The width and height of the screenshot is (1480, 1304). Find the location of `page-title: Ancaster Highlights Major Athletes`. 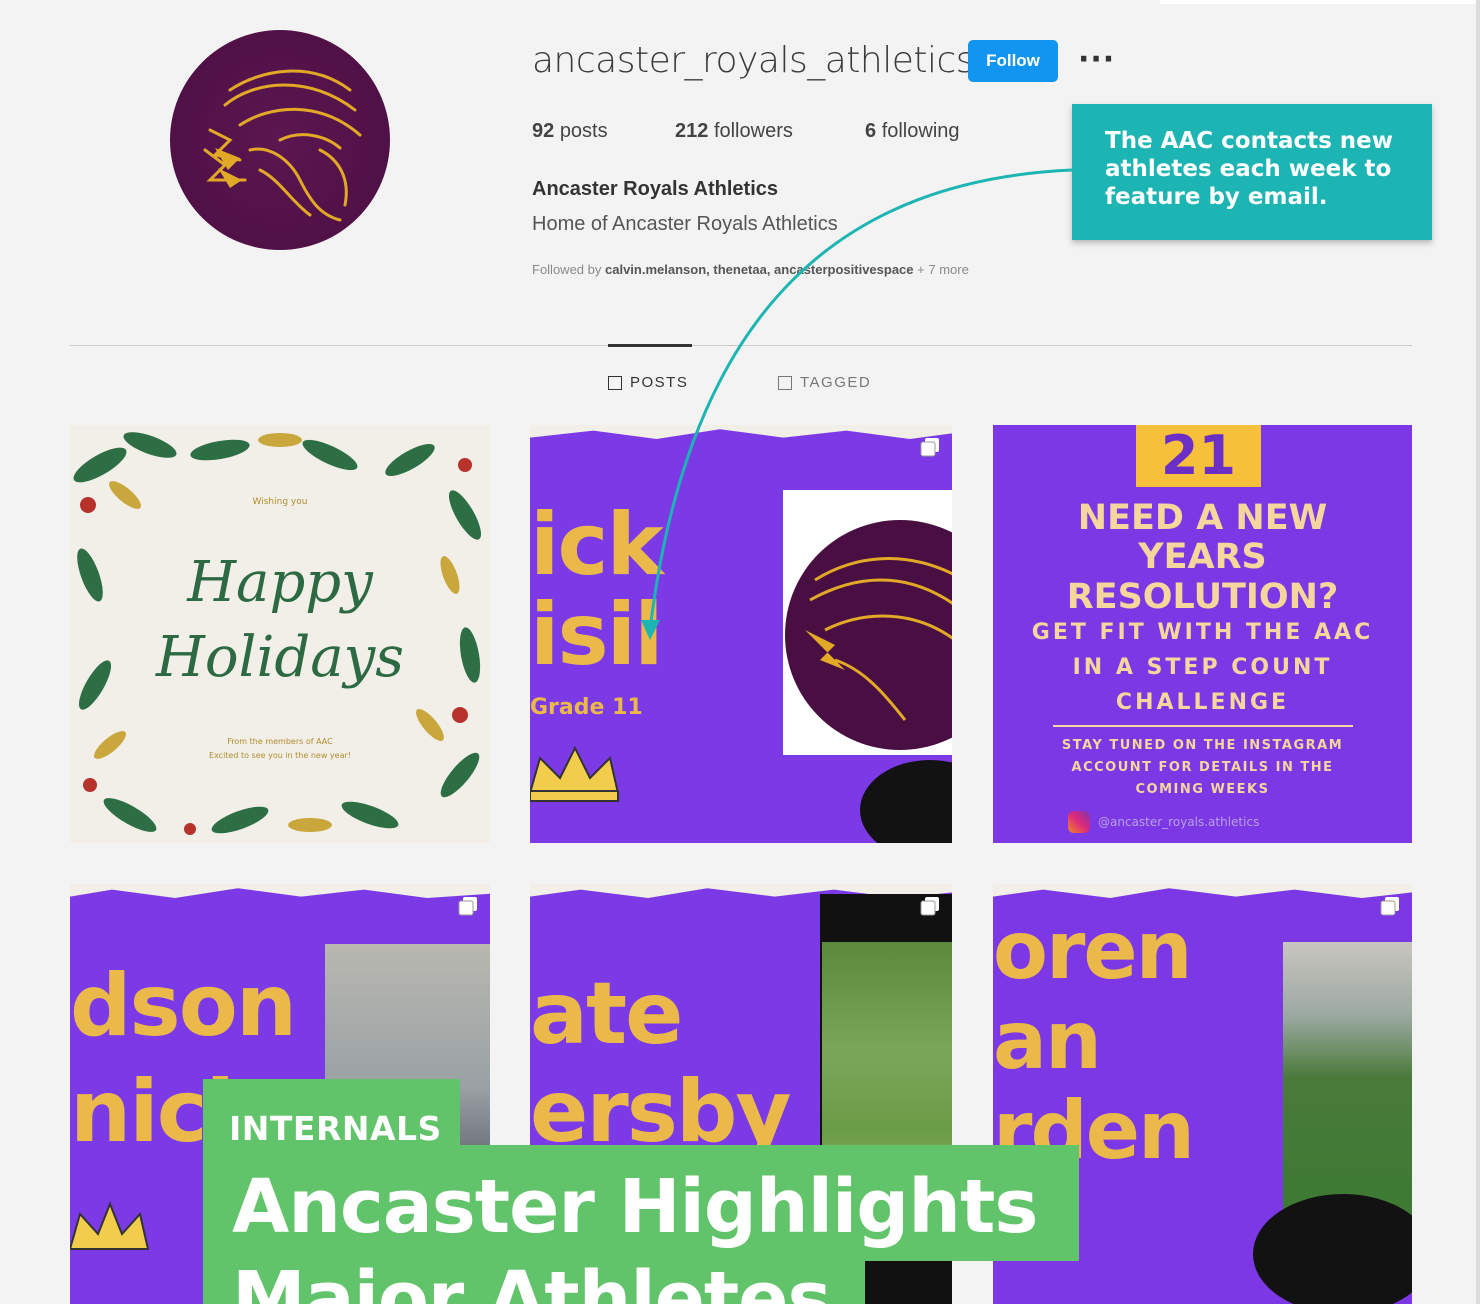

page-title: Ancaster Highlights Major Athletes is located at coordinates (635, 1232).